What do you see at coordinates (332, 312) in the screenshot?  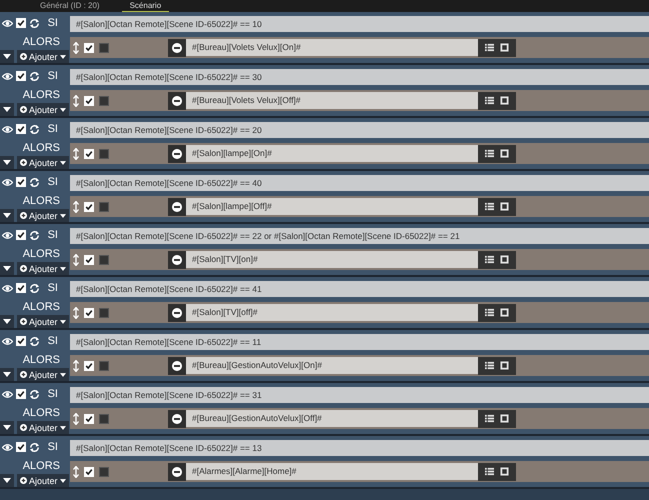 I see `action-field: #[Salon][TV][off]#` at bounding box center [332, 312].